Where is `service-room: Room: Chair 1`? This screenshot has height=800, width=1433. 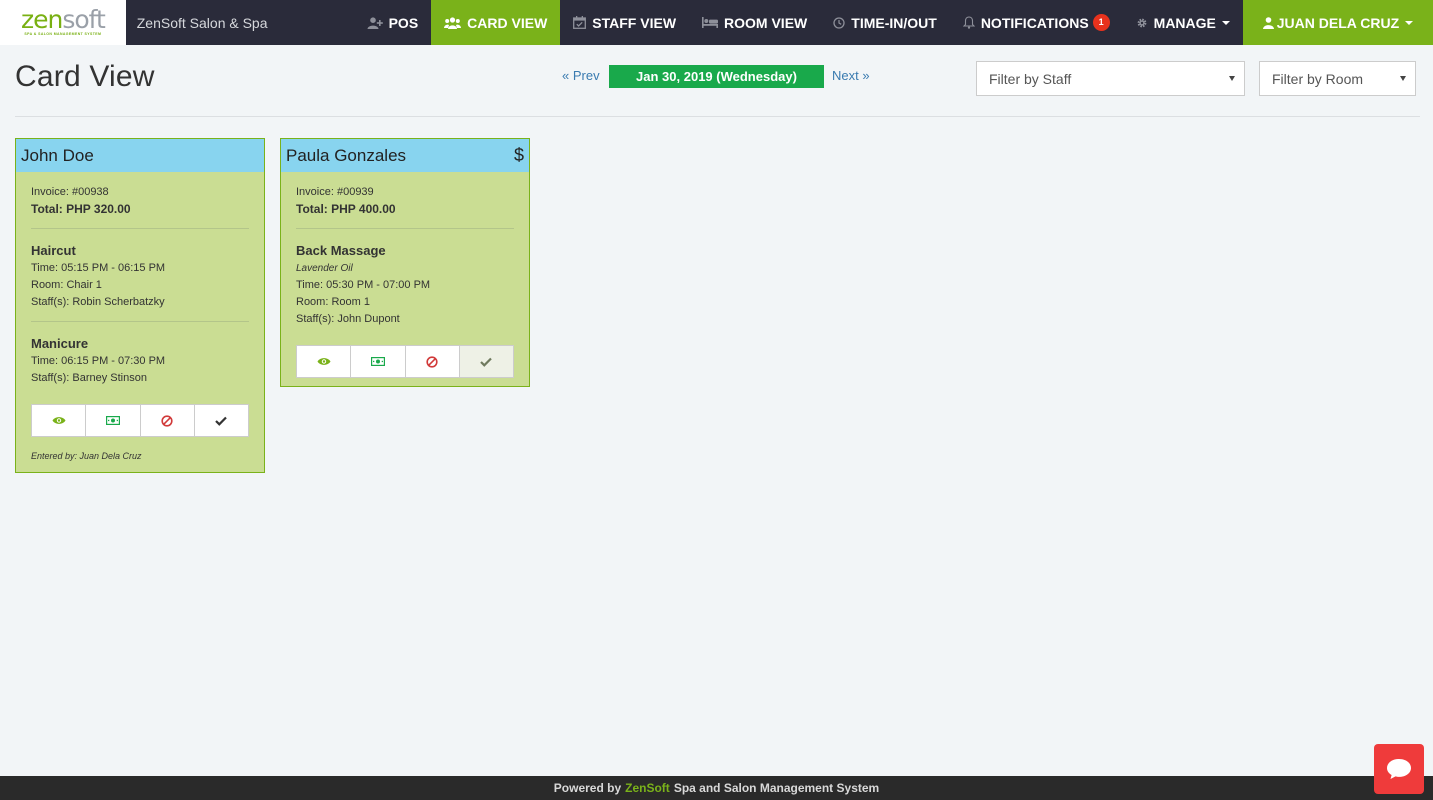
service-room: Room: Chair 1 is located at coordinates (66, 285).